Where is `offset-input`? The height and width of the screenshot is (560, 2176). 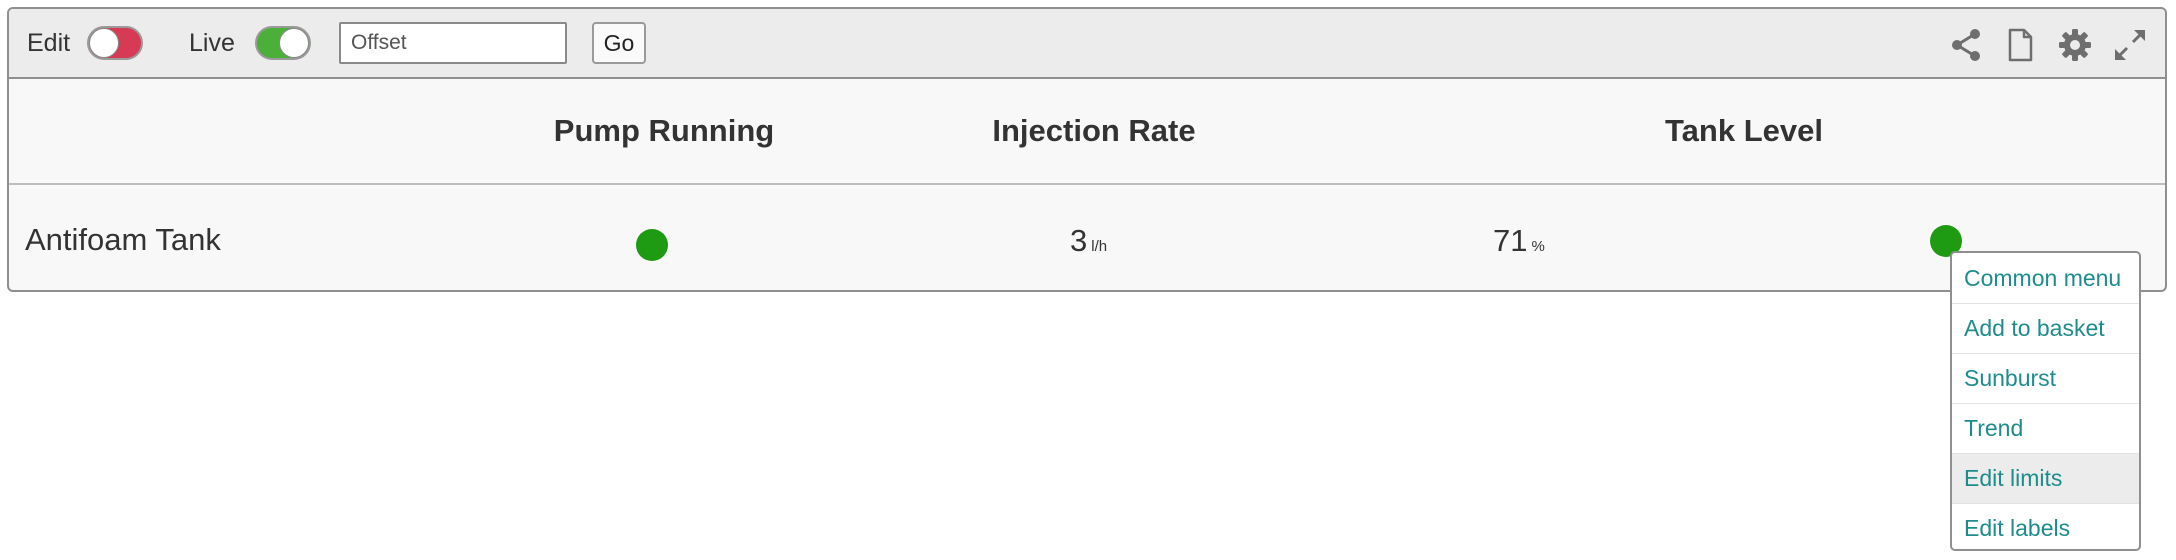
offset-input is located at coordinates (453, 43).